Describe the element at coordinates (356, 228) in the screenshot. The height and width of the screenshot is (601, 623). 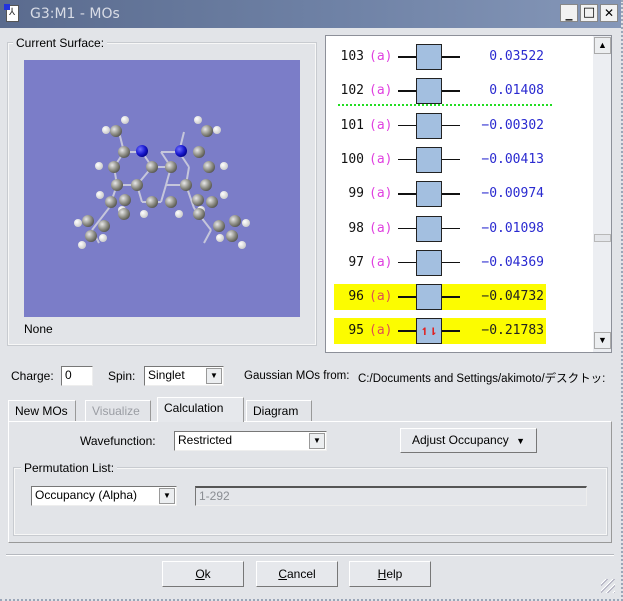
I see `mo-index: 98` at that location.